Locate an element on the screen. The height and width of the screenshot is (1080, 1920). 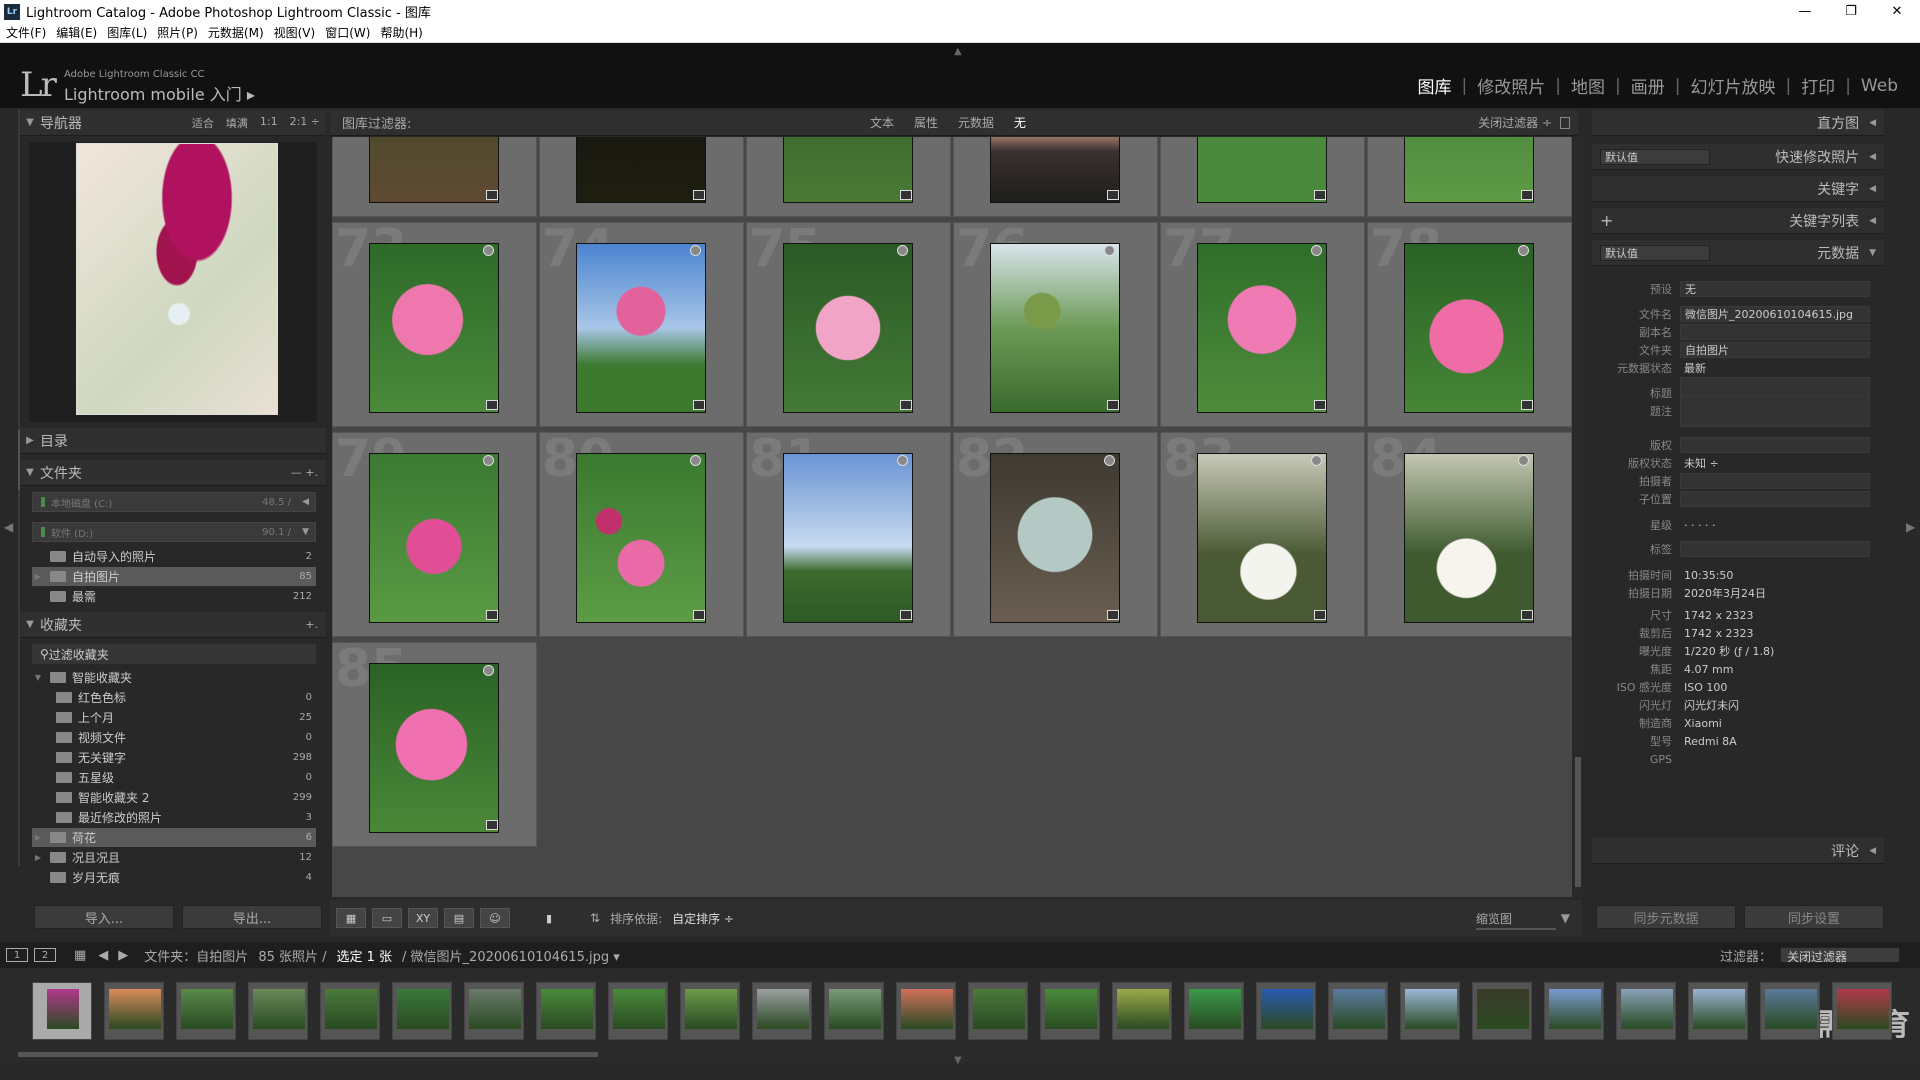
metadata-field-value: 4.07 mm is located at coordinates (1775, 669).